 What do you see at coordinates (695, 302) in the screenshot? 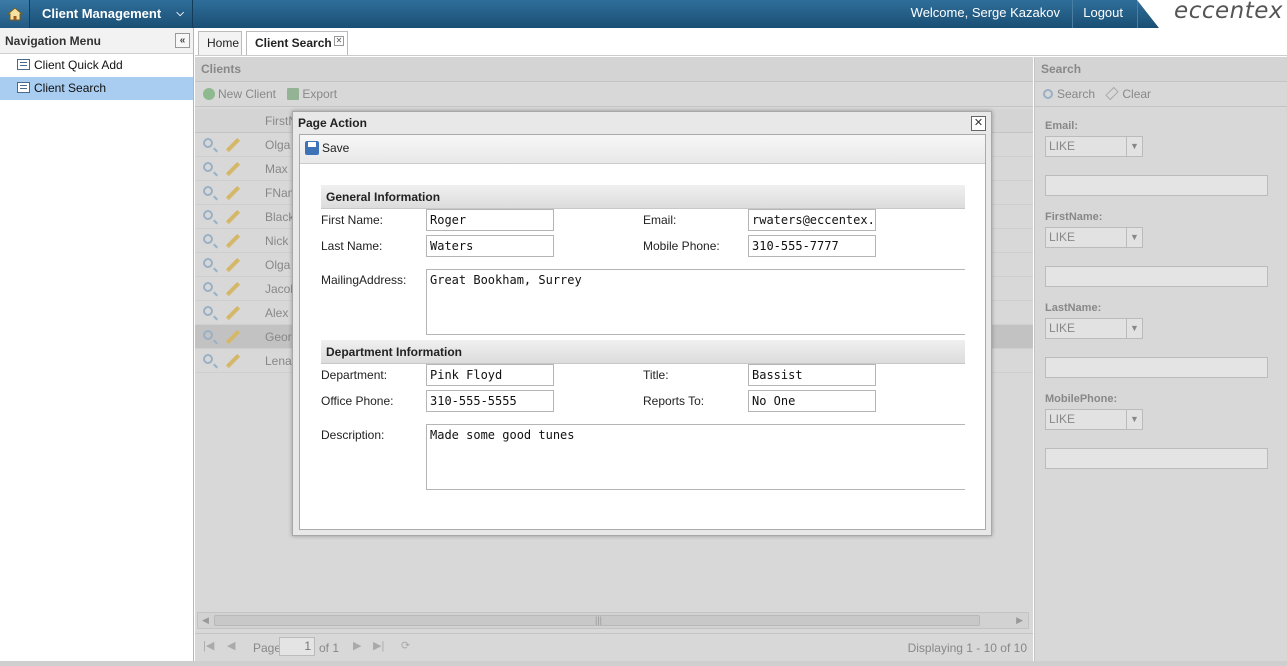
I see `mailing-address-field: Great Bookham, Surrey` at bounding box center [695, 302].